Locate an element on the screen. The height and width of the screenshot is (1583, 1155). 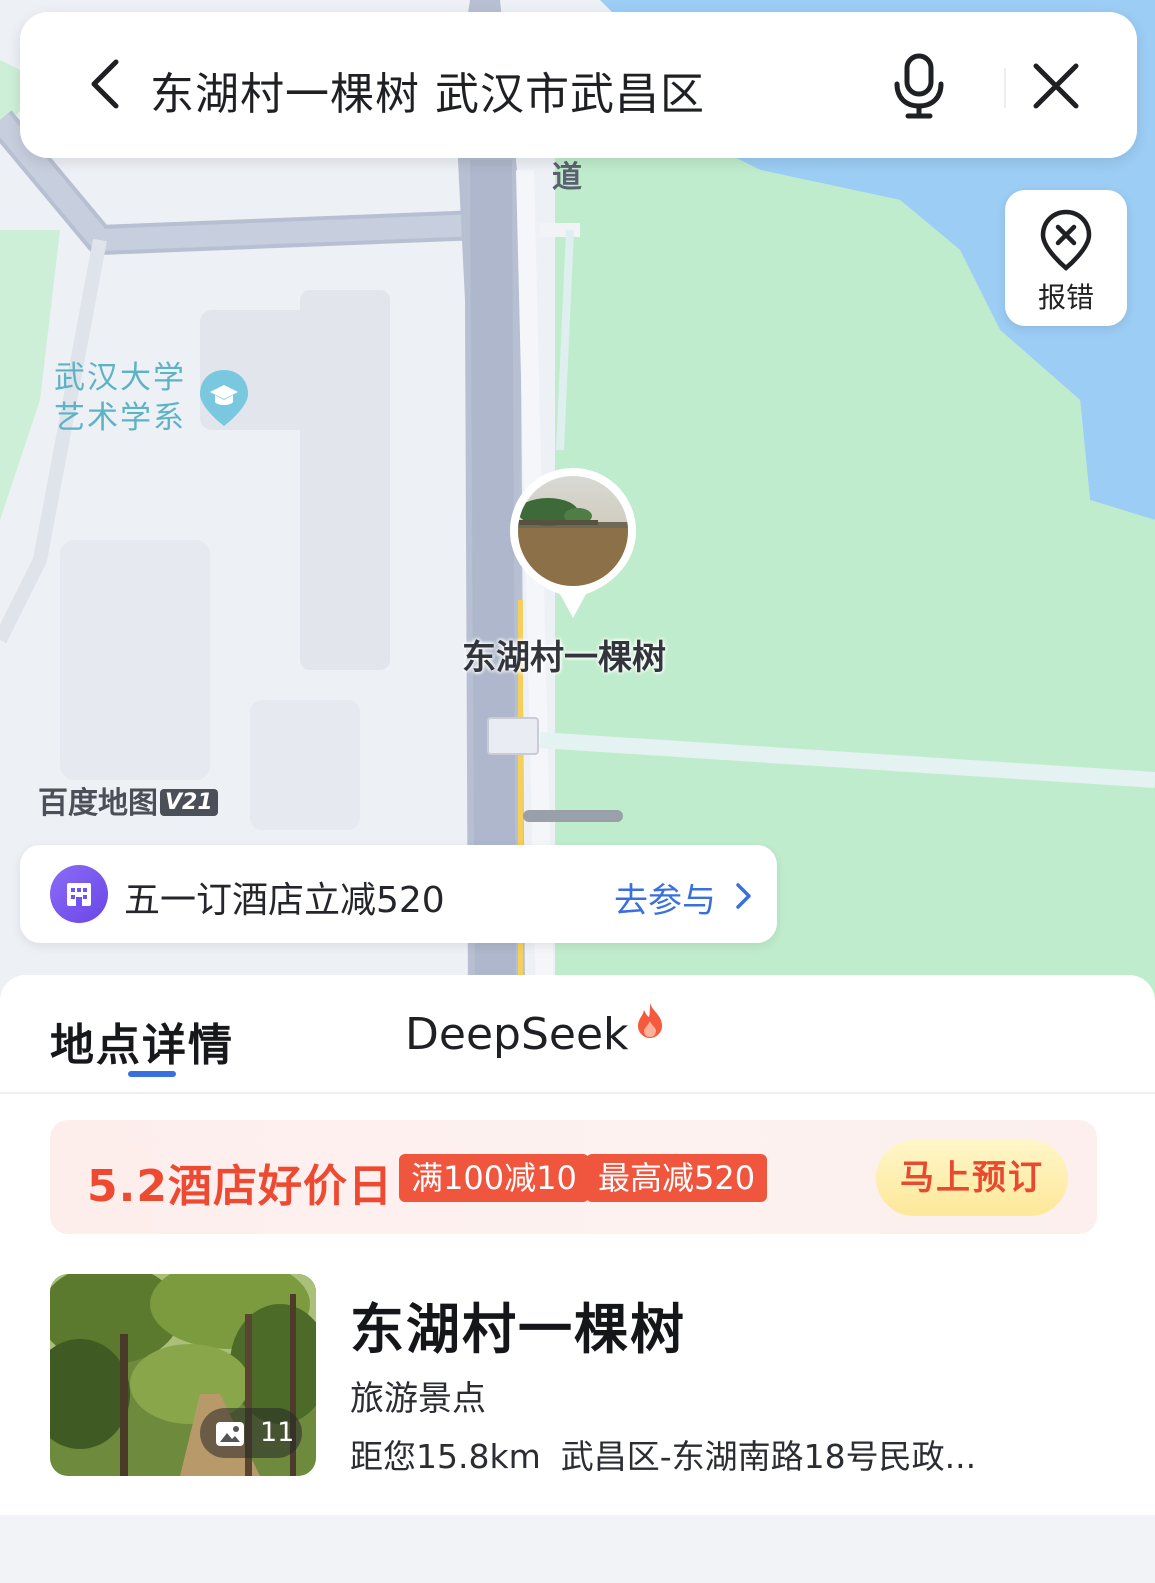
school-poi-icon is located at coordinates (224, 398).